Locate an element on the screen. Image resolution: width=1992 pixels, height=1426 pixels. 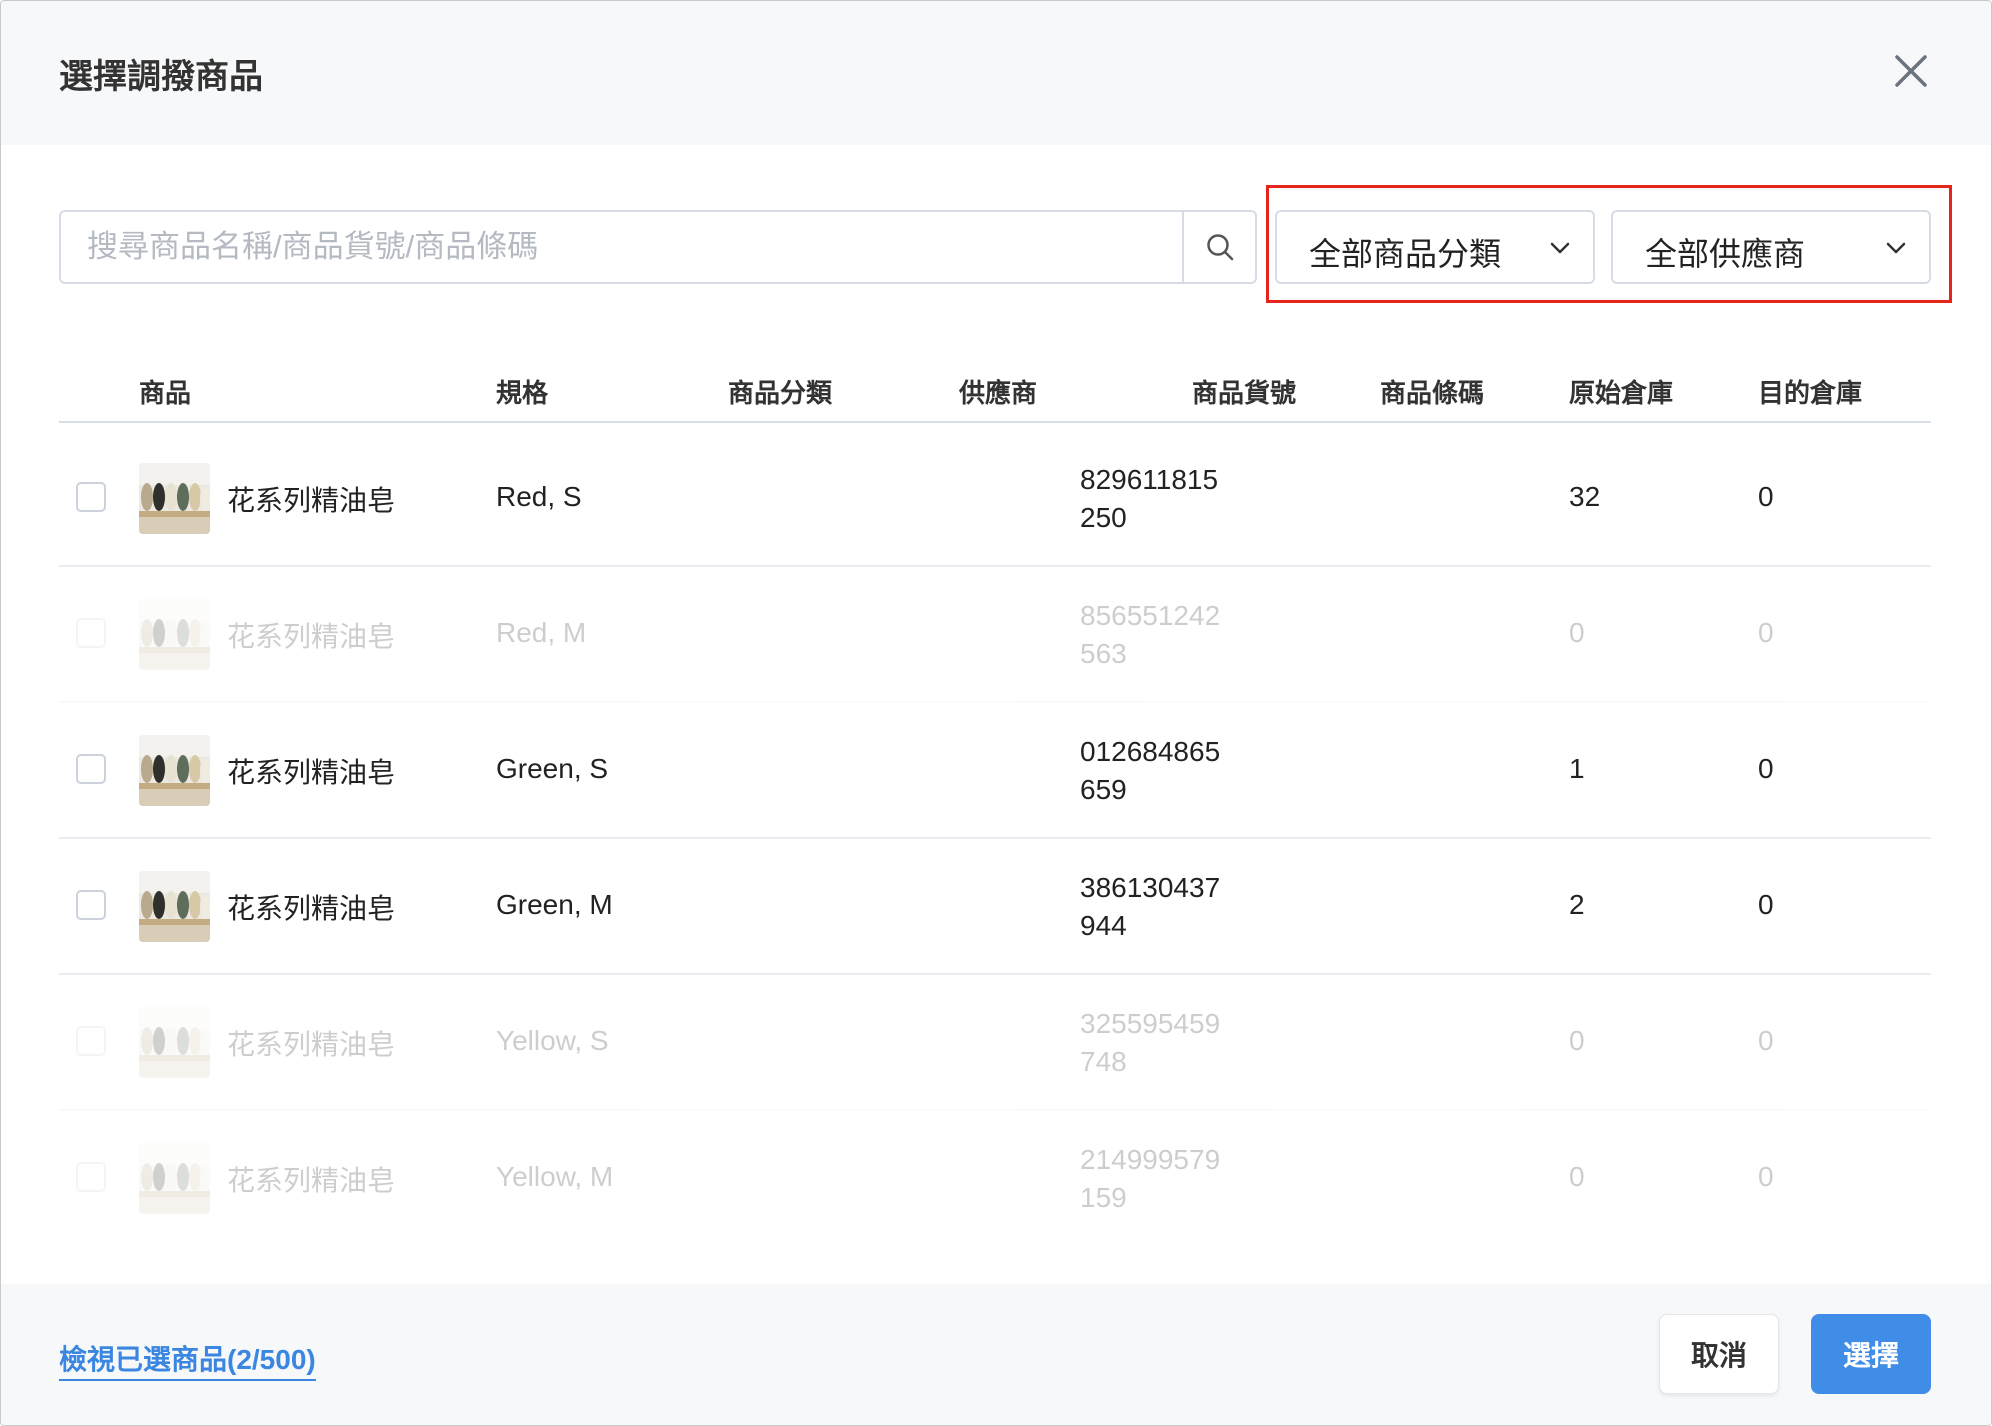
column-header-target-warehouse: 目的倉庫 is located at coordinates (1810, 393).